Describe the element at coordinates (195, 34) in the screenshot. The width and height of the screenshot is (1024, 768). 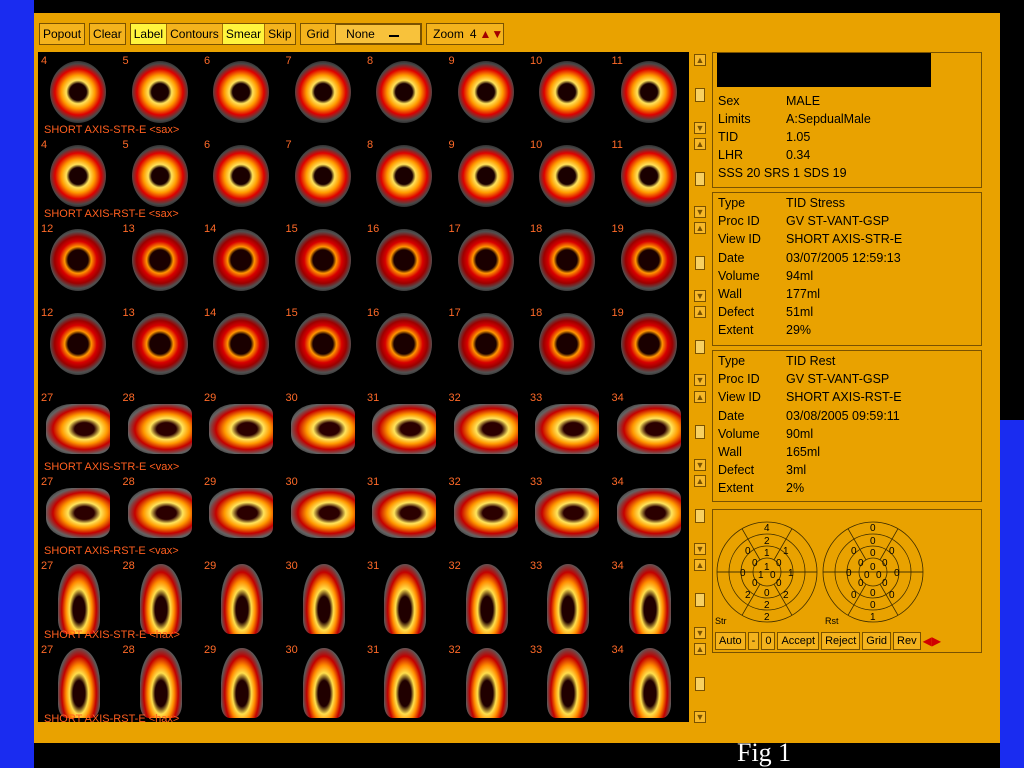
I see `contours-toggle: Contours` at that location.